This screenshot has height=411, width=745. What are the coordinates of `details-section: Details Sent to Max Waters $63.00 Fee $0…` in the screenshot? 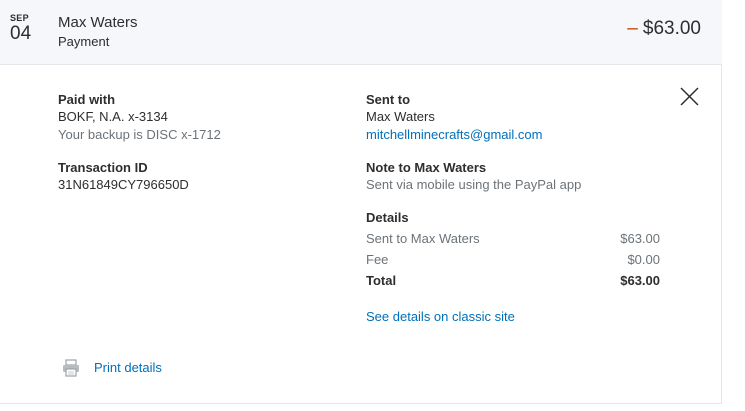 It's located at (516, 250).